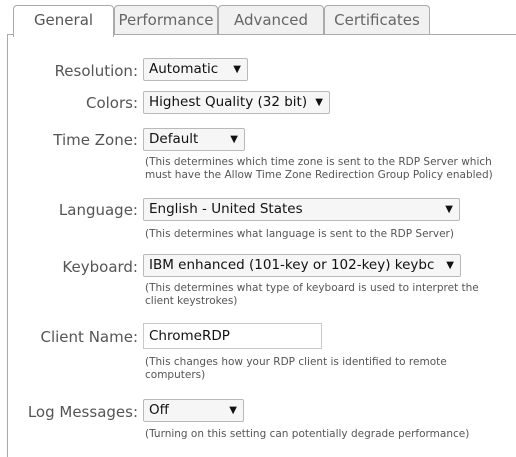 This screenshot has height=457, width=516. I want to click on client-name-help-line2: computers), so click(175, 375).